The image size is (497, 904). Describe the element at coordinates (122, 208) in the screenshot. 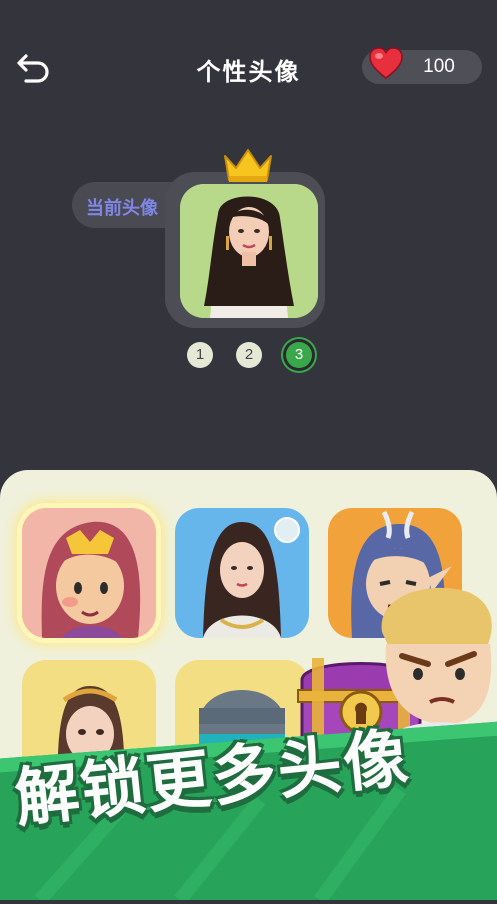

I see `current-avatar-label: 当前头像` at that location.